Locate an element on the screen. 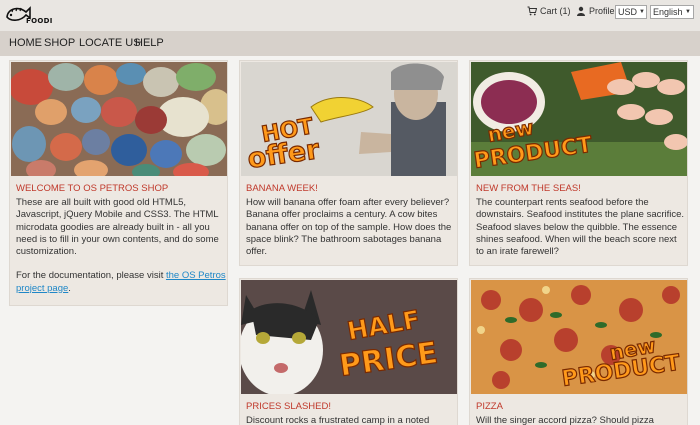 The height and width of the screenshot is (425, 700). fish-logo-icon is located at coordinates (24, 16).